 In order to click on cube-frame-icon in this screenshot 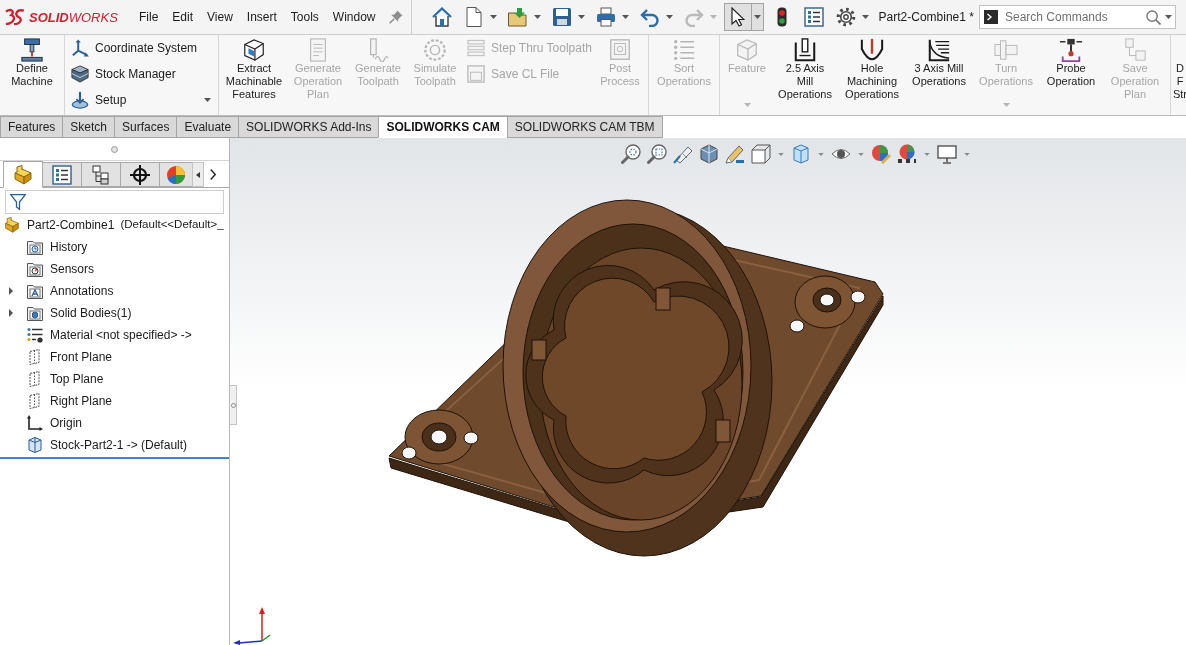, I will do `click(761, 154)`.